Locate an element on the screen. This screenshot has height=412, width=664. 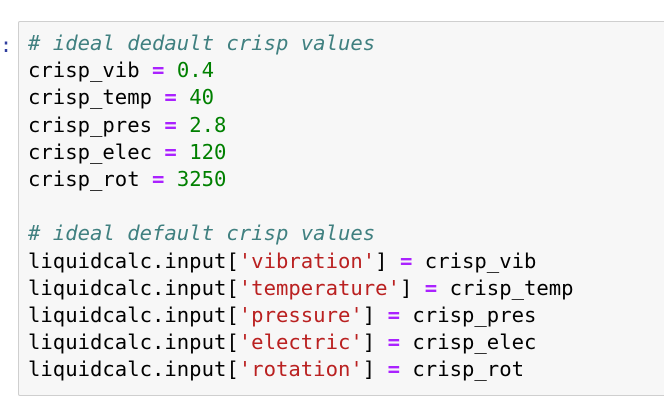
number-literal: 3250 is located at coordinates (201, 178).